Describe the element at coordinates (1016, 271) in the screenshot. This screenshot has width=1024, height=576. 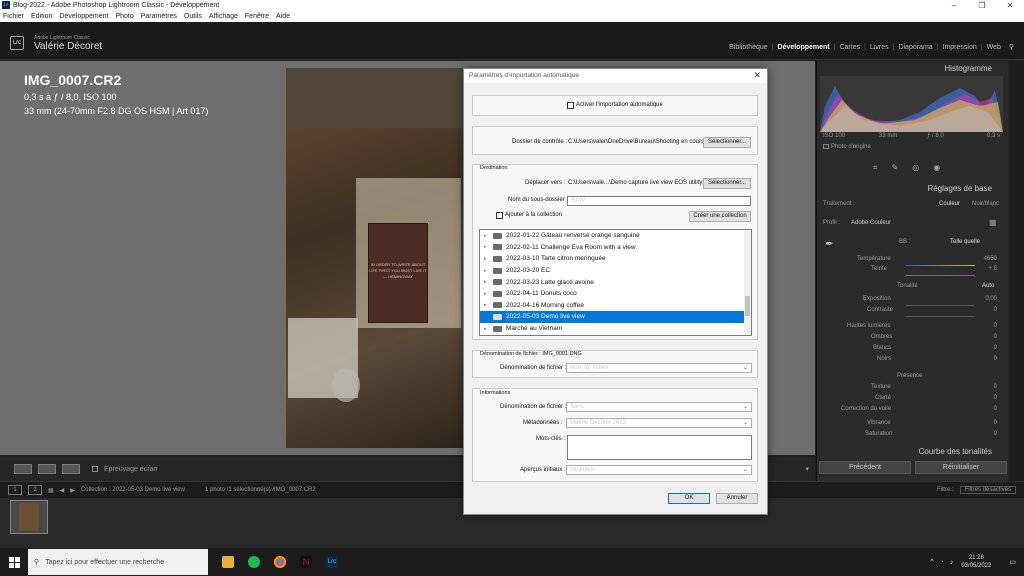
I see `right-panel-scrollbar` at that location.